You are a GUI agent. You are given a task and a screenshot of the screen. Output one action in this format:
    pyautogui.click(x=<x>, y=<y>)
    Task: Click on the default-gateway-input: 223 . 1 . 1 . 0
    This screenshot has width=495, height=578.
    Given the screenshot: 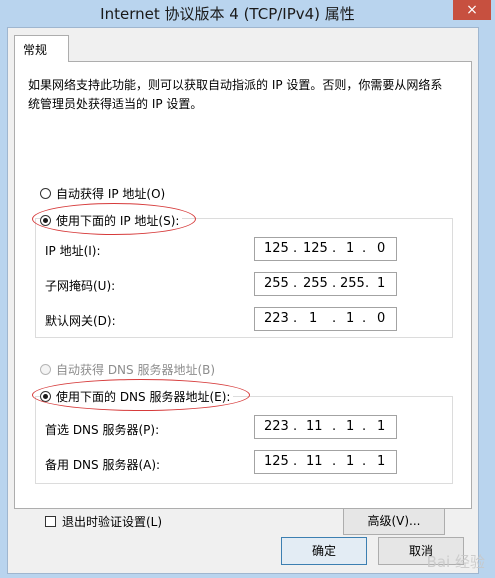 What is the action you would take?
    pyautogui.click(x=325, y=319)
    